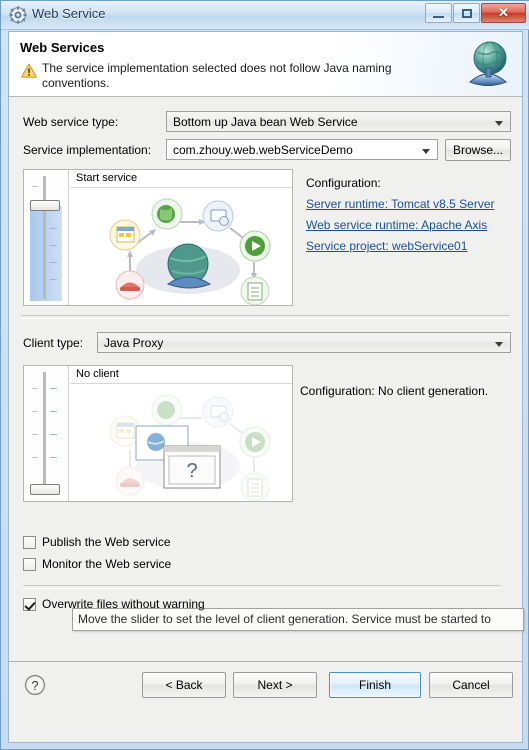  What do you see at coordinates (29, 564) in the screenshot?
I see `monitor-web-service-checkbox` at bounding box center [29, 564].